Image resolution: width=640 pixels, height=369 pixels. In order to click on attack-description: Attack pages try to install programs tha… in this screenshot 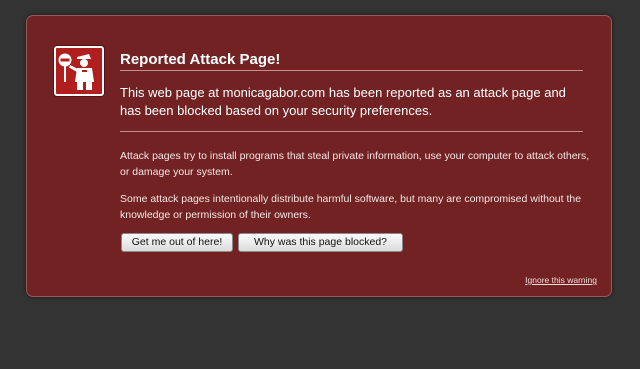, I will do `click(355, 164)`.